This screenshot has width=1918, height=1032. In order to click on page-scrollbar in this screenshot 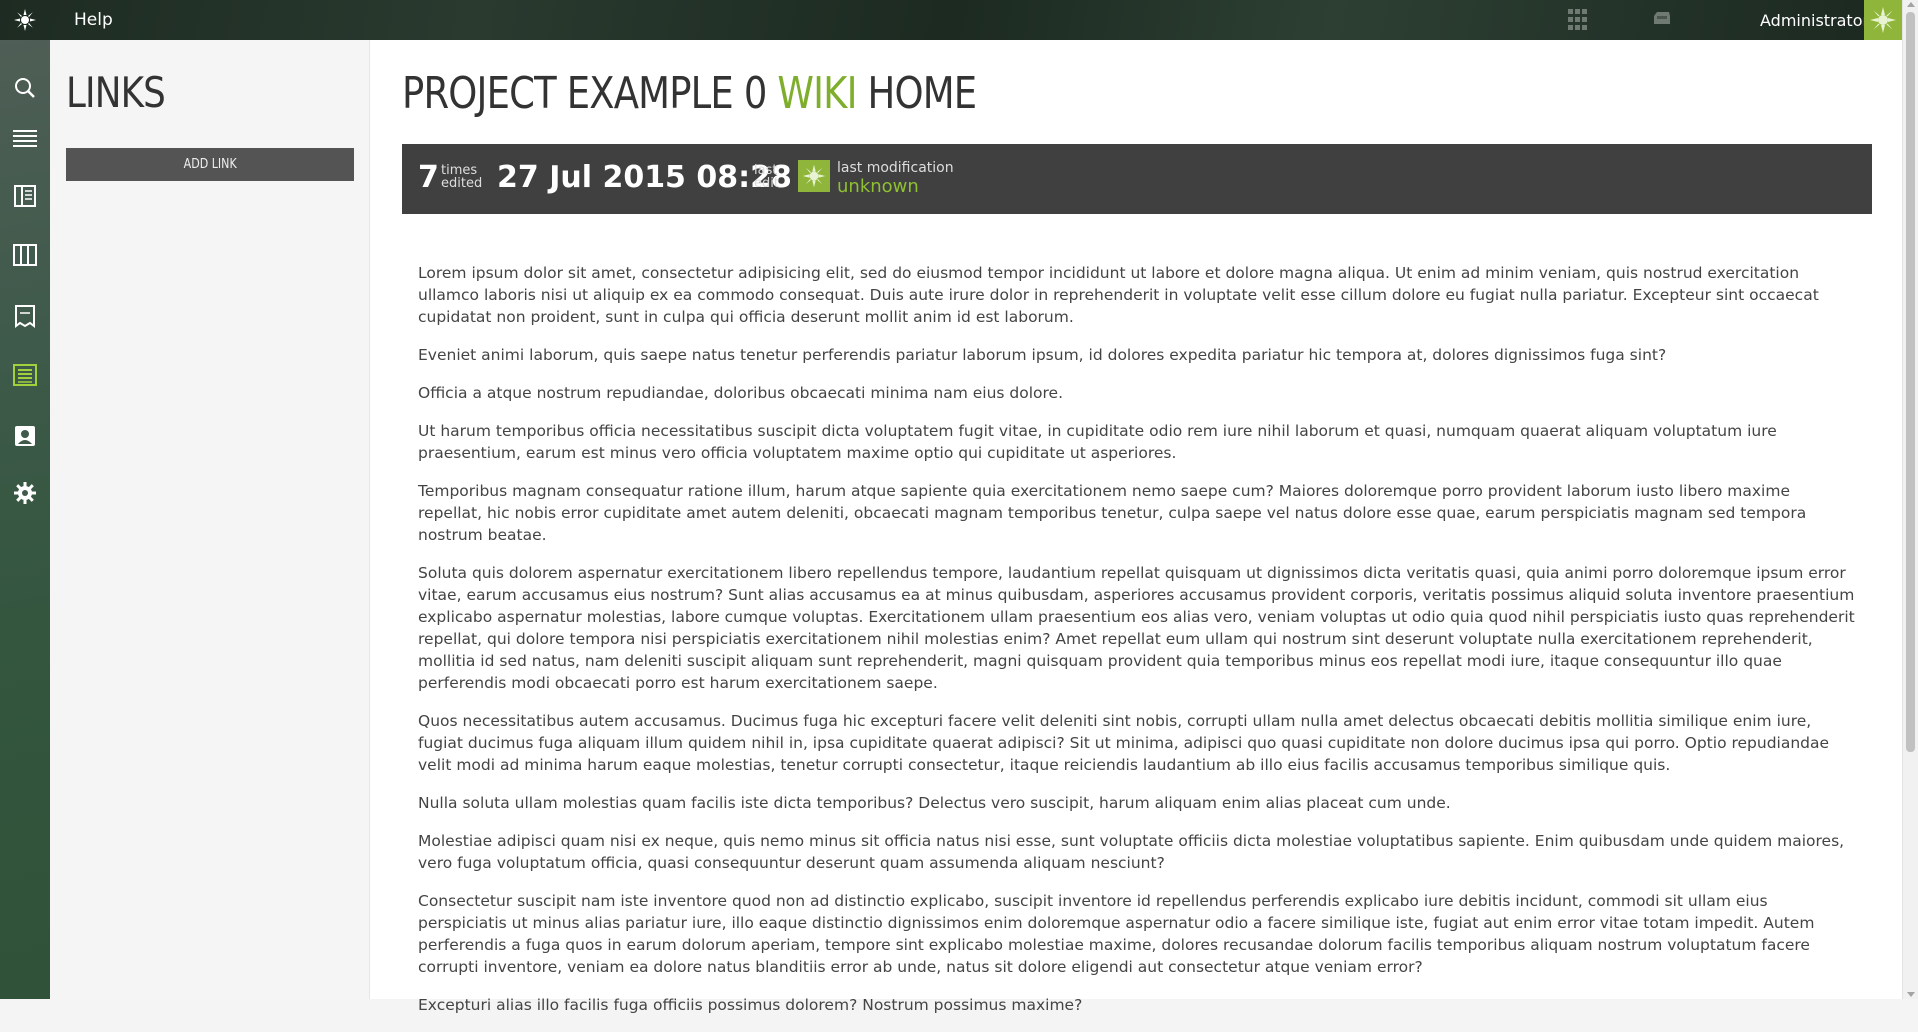, I will do `click(1910, 499)`.